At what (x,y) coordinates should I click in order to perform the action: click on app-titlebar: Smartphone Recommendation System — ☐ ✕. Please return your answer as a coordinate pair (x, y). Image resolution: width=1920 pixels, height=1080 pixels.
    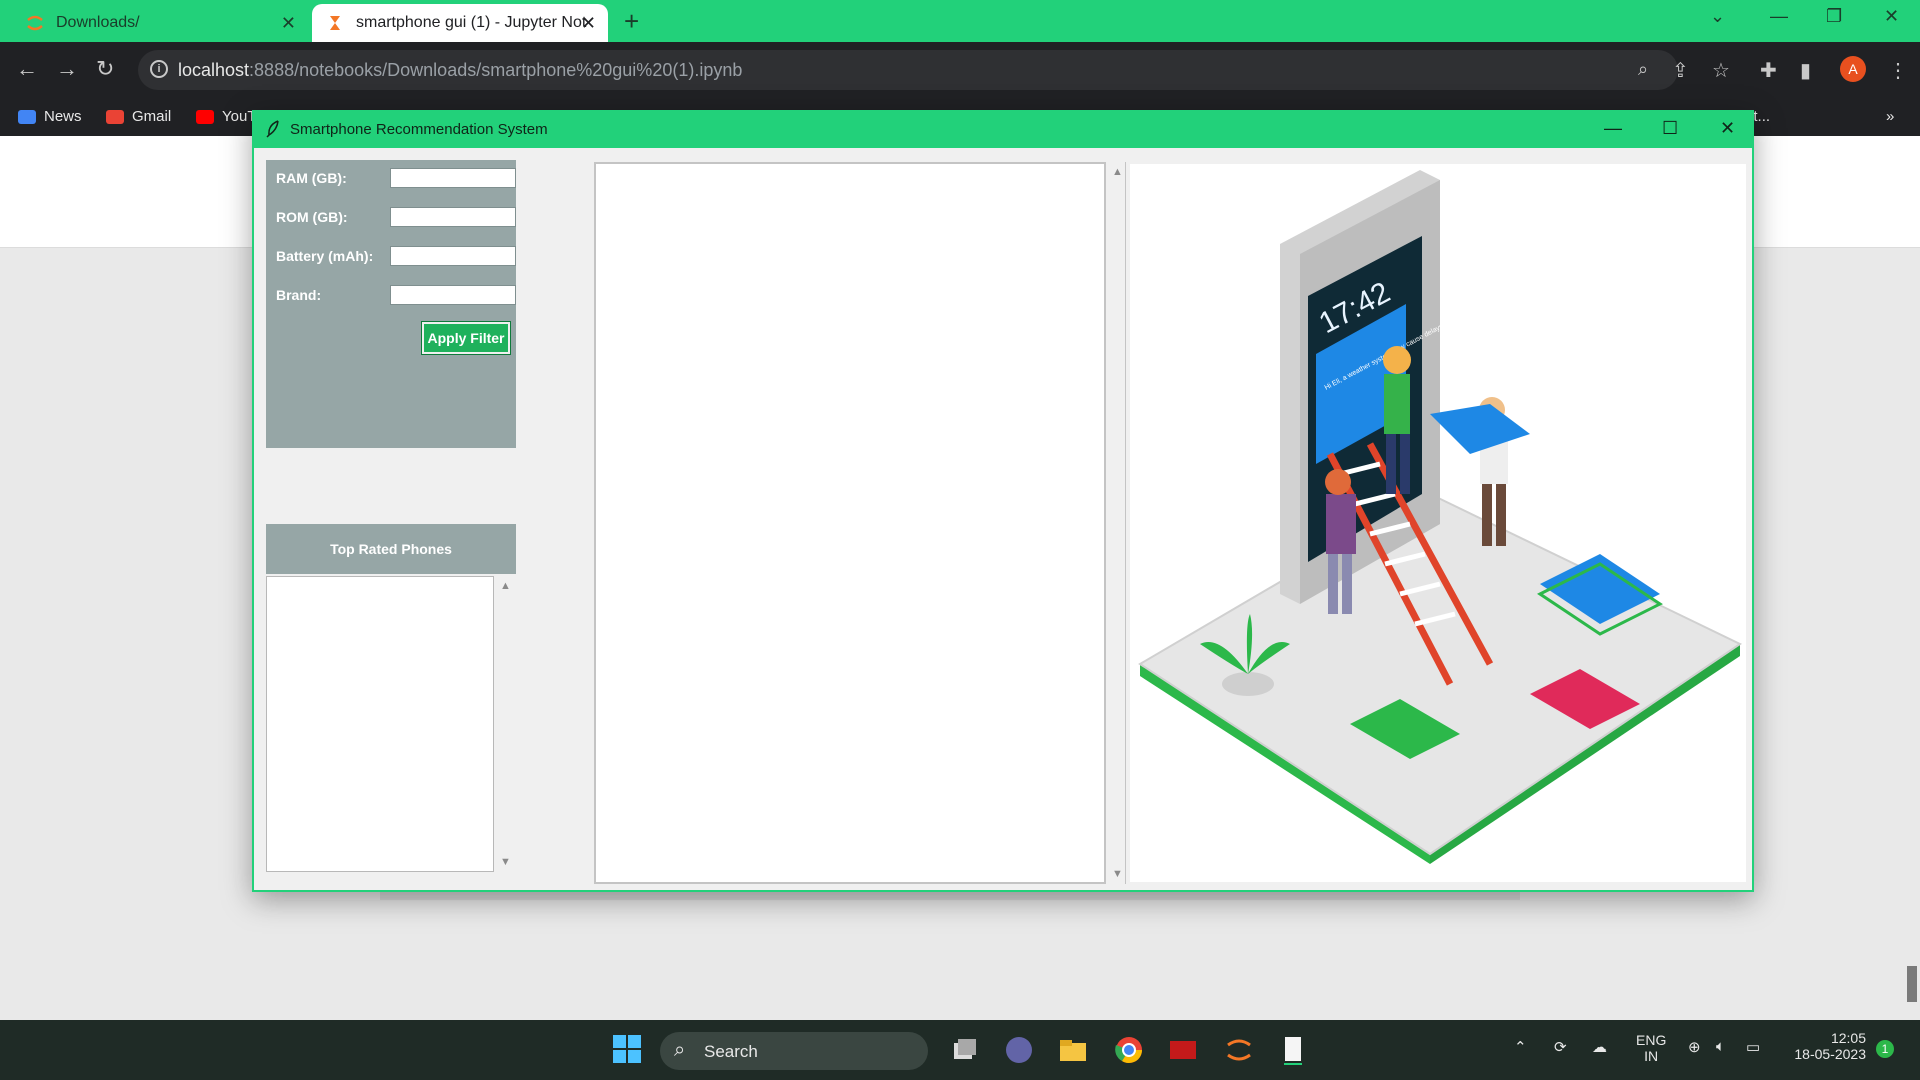
    Looking at the image, I should click on (1003, 130).